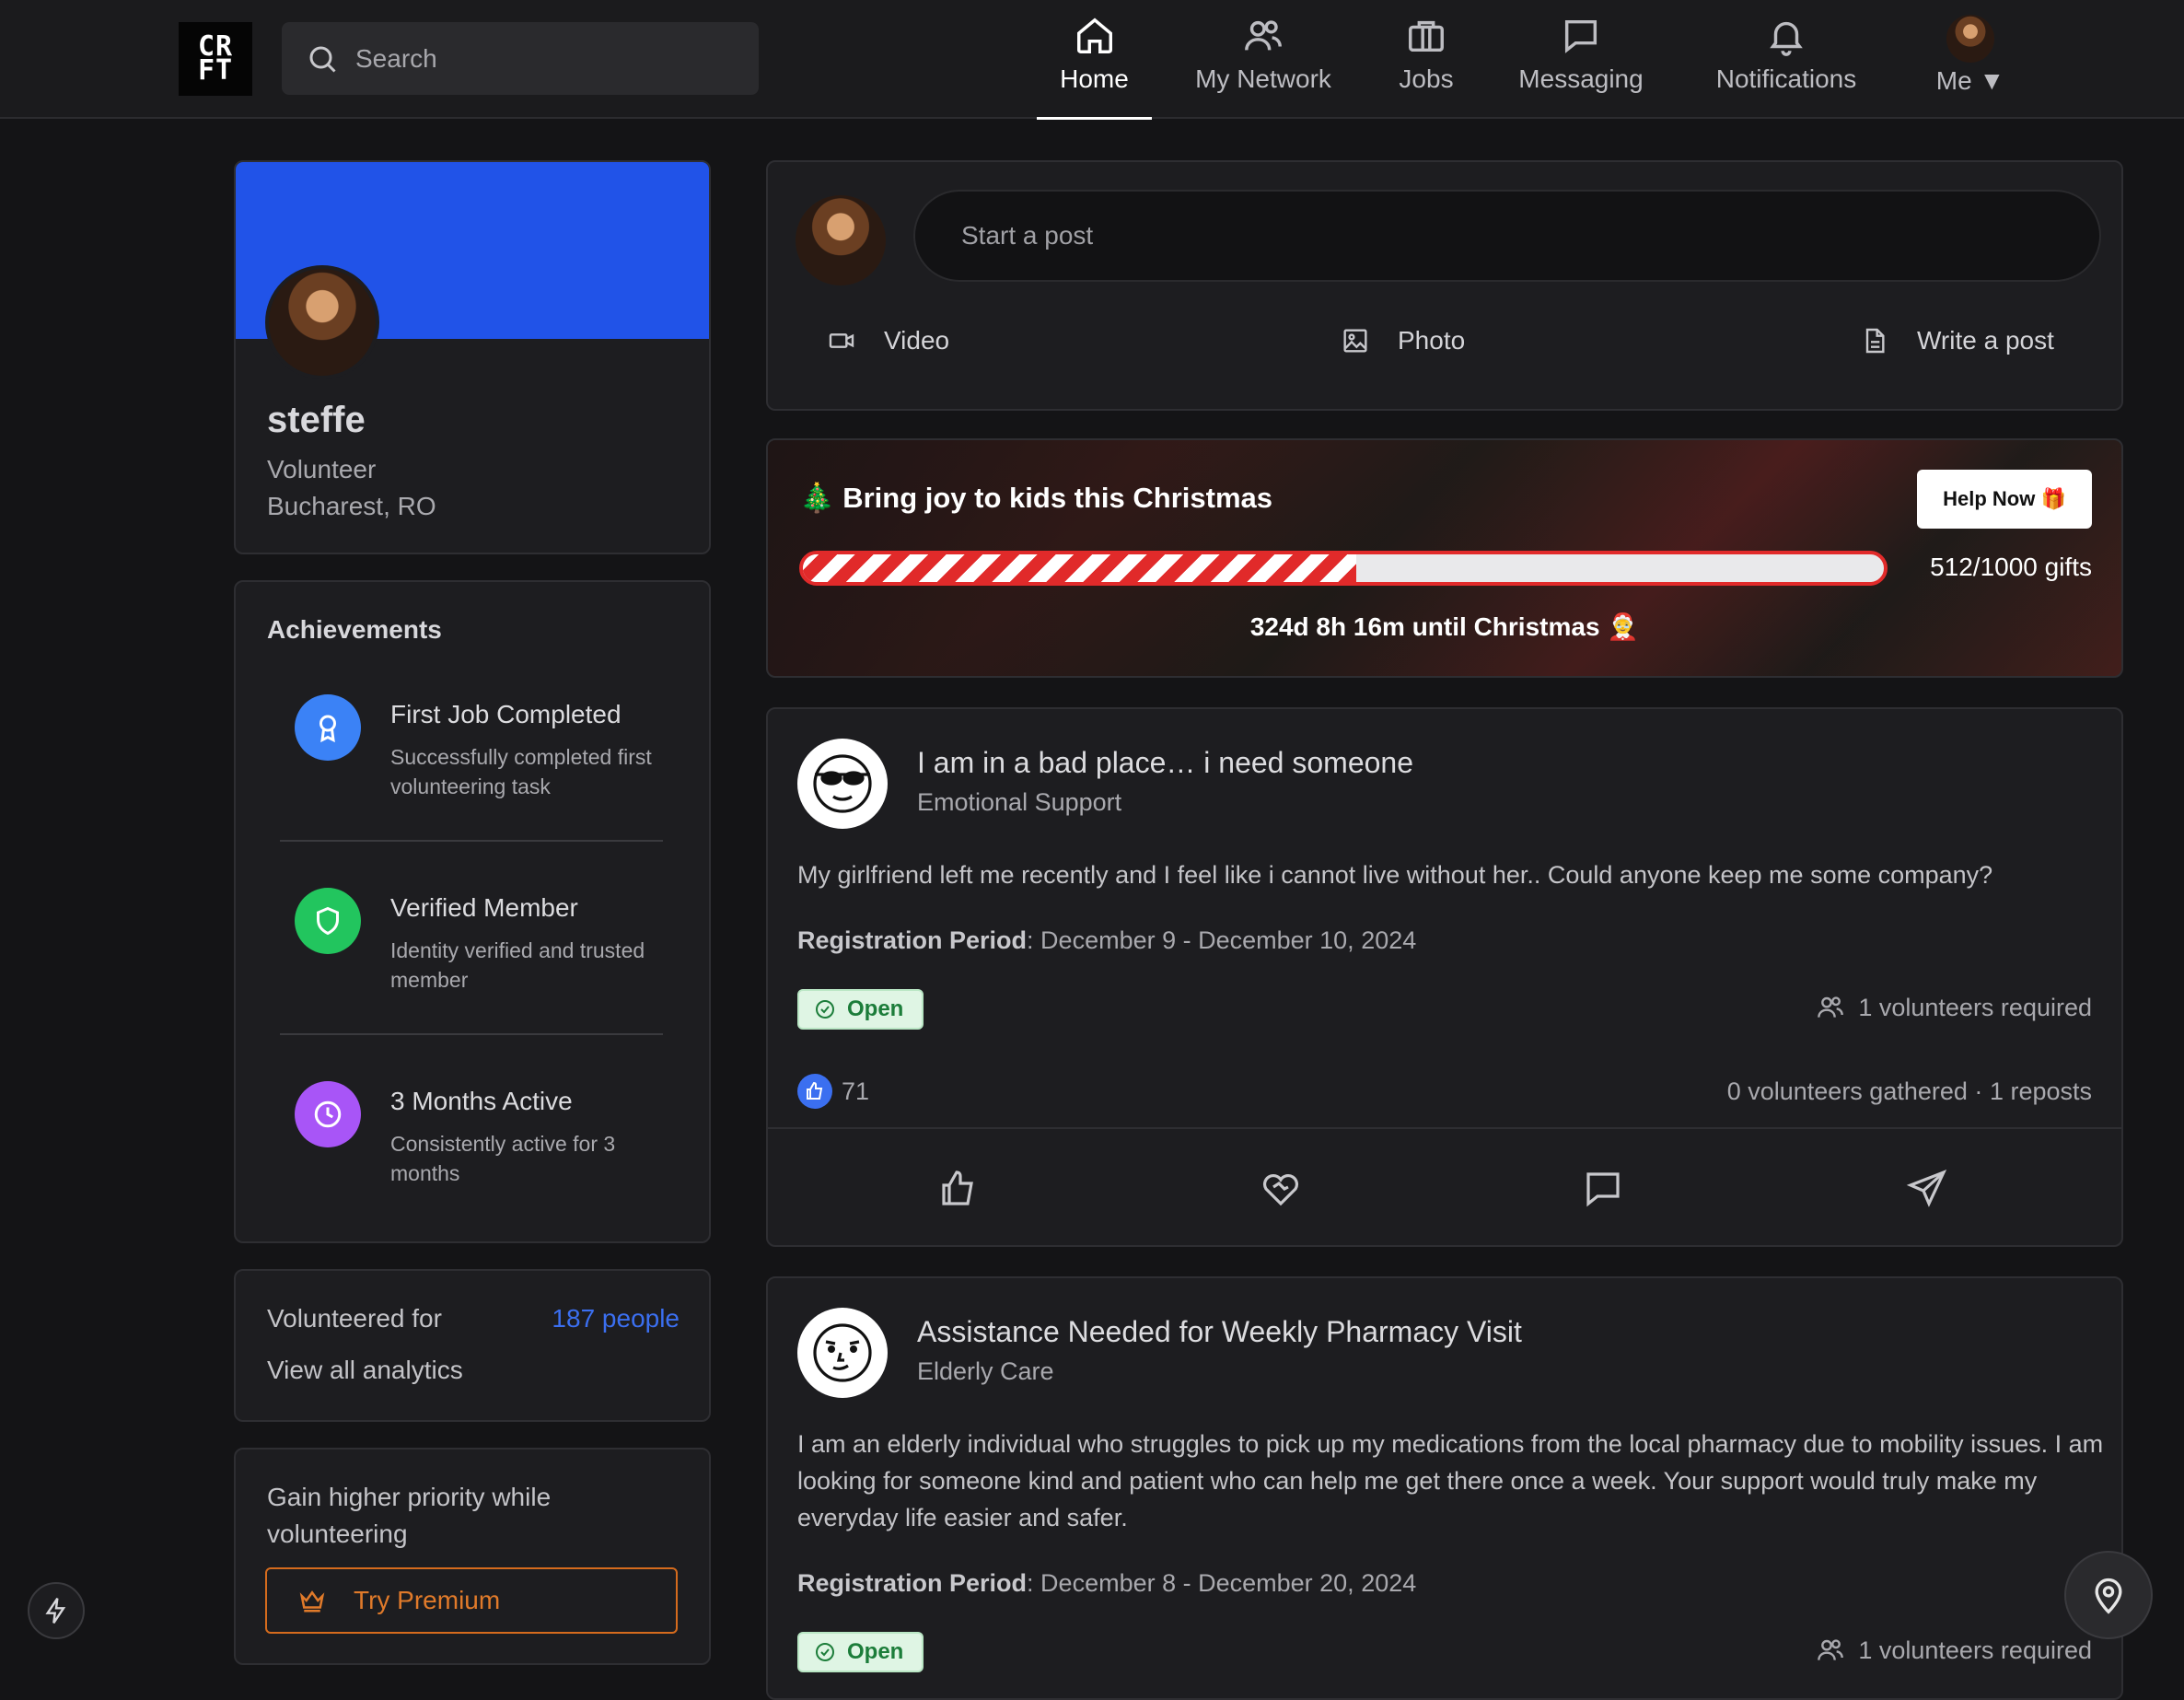 The width and height of the screenshot is (2184, 1700). What do you see at coordinates (1036, 498) in the screenshot?
I see `campaign-title: 🎄 Bring joy to kids this Christmas` at bounding box center [1036, 498].